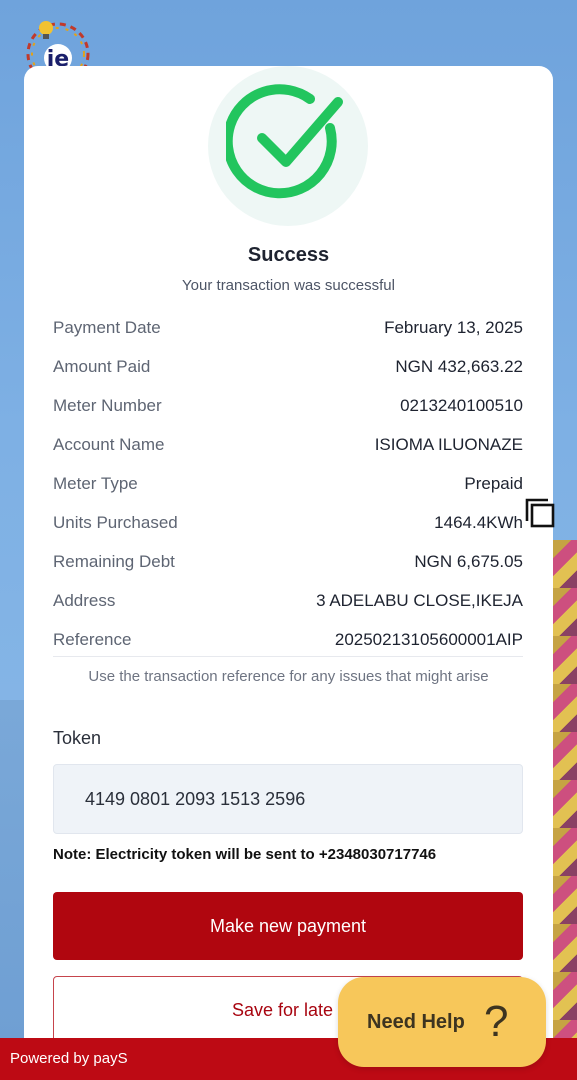 The image size is (577, 1080). I want to click on background-left, so click(12, 870).